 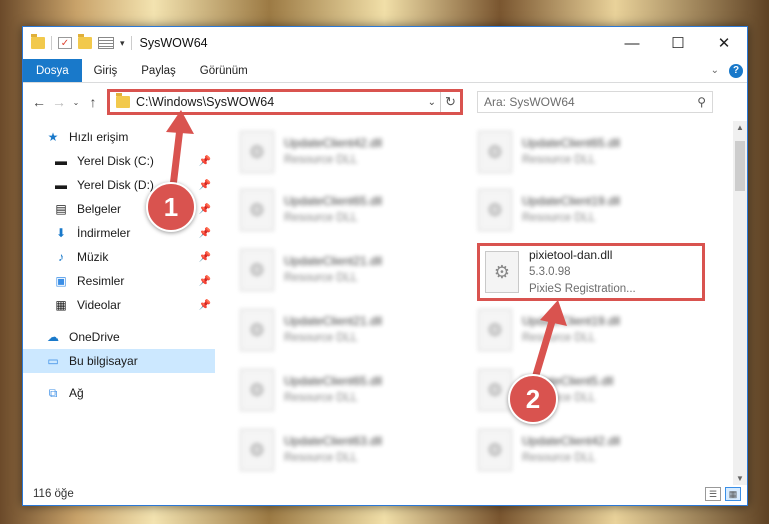 I want to click on sidebar-item-videos: ▦ Videolar 📌, so click(x=119, y=305).